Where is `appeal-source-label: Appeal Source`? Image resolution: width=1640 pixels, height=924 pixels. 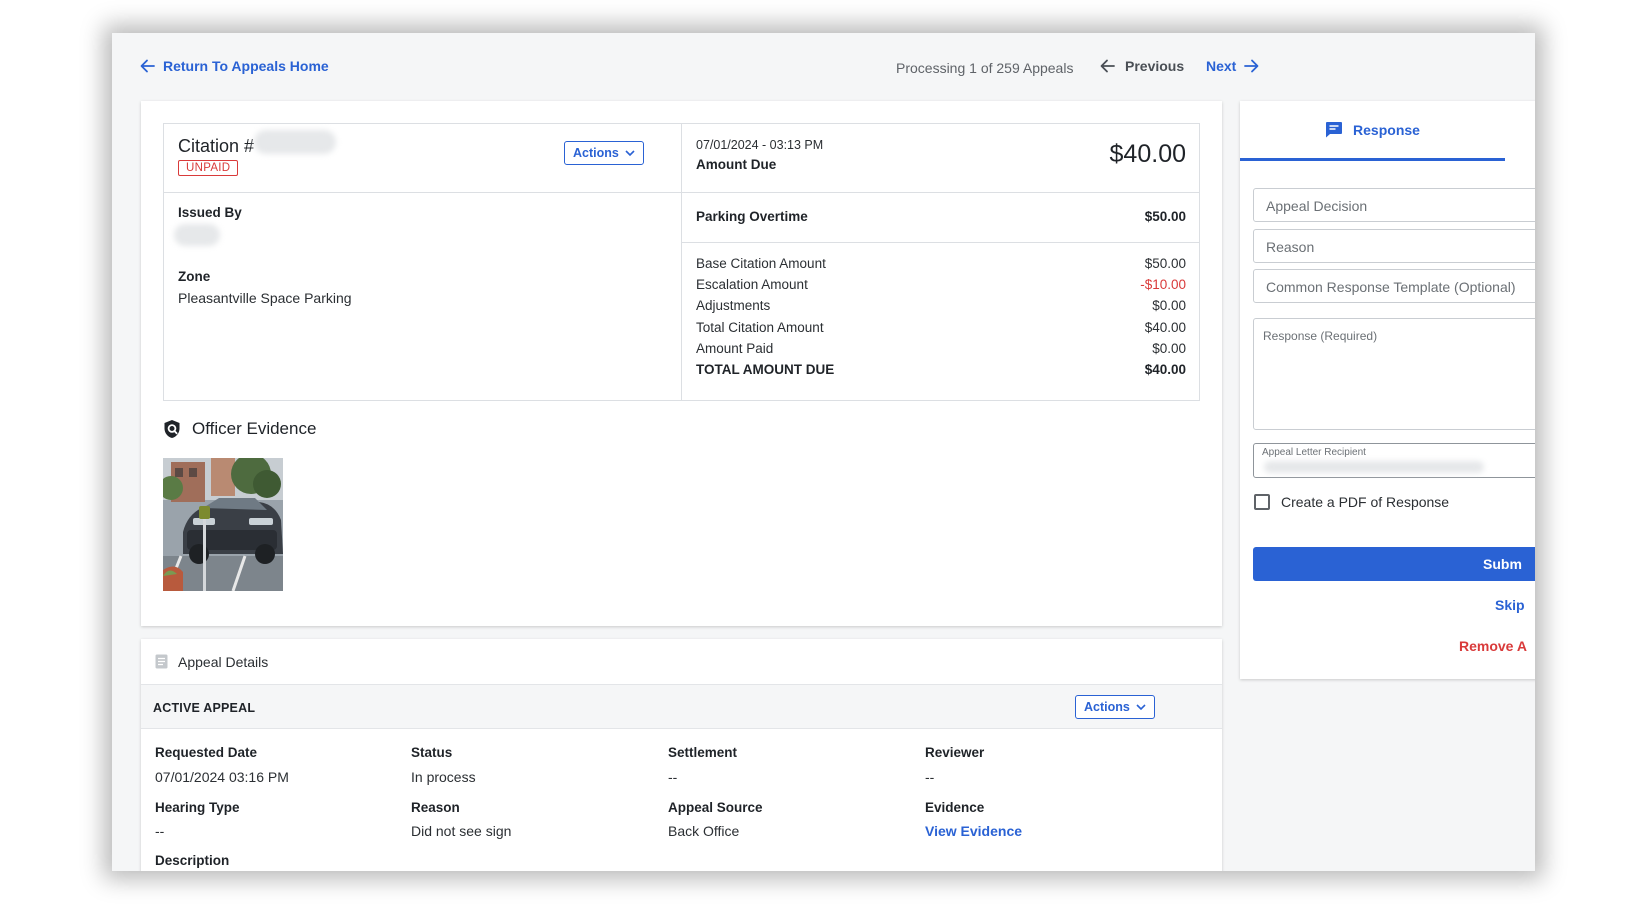
appeal-source-label: Appeal Source is located at coordinates (715, 807).